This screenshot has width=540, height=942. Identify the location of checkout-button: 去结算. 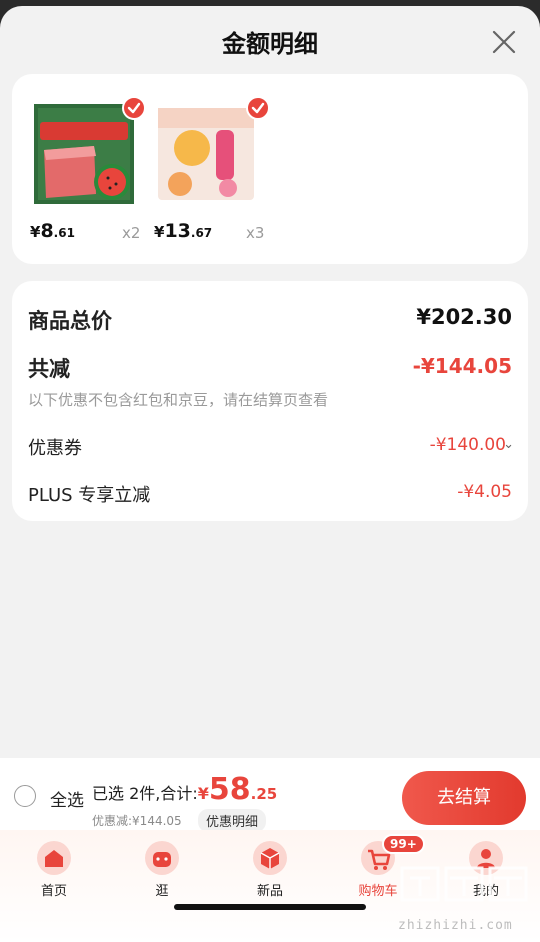
(464, 798).